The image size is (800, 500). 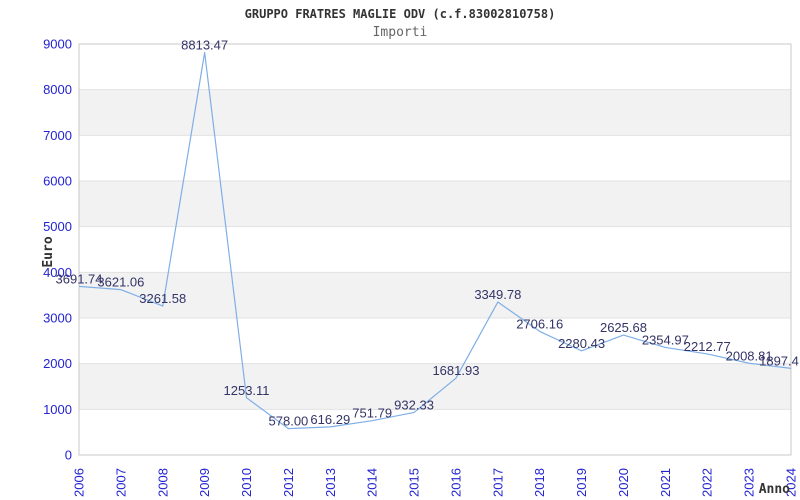 What do you see at coordinates (57, 318) in the screenshot?
I see `y-tick-label: 3000` at bounding box center [57, 318].